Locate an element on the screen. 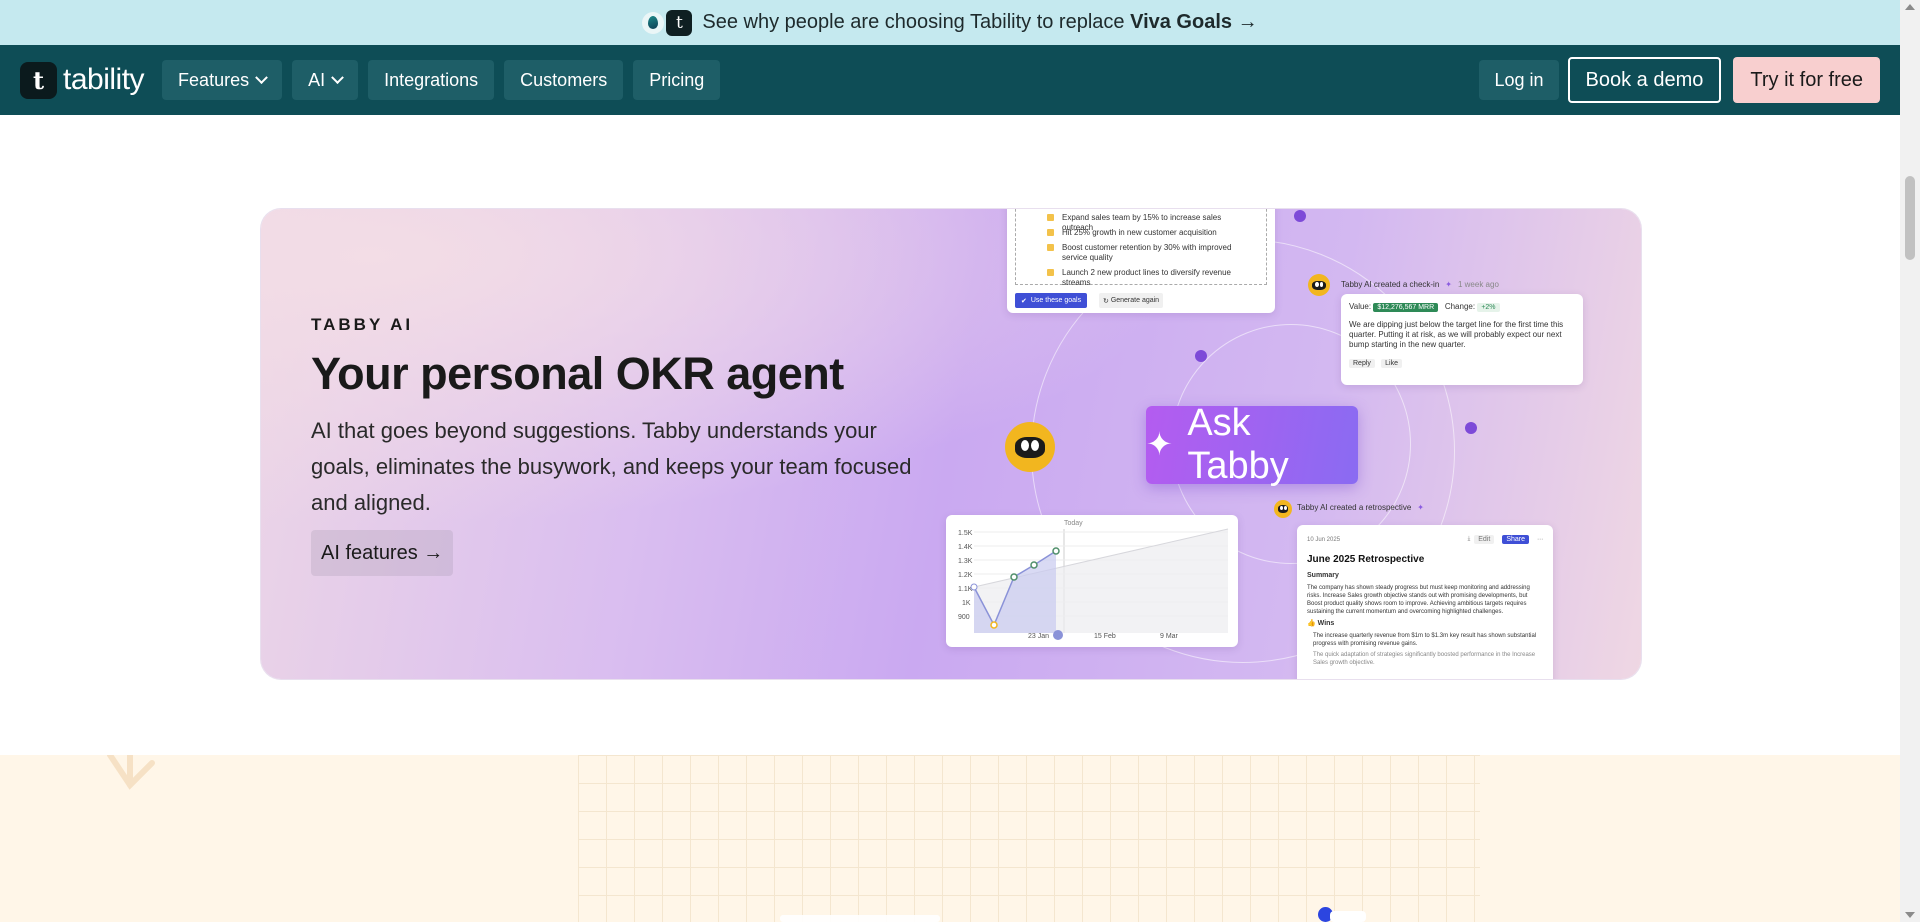 The height and width of the screenshot is (922, 1920). announcement-logos: t is located at coordinates (667, 22).